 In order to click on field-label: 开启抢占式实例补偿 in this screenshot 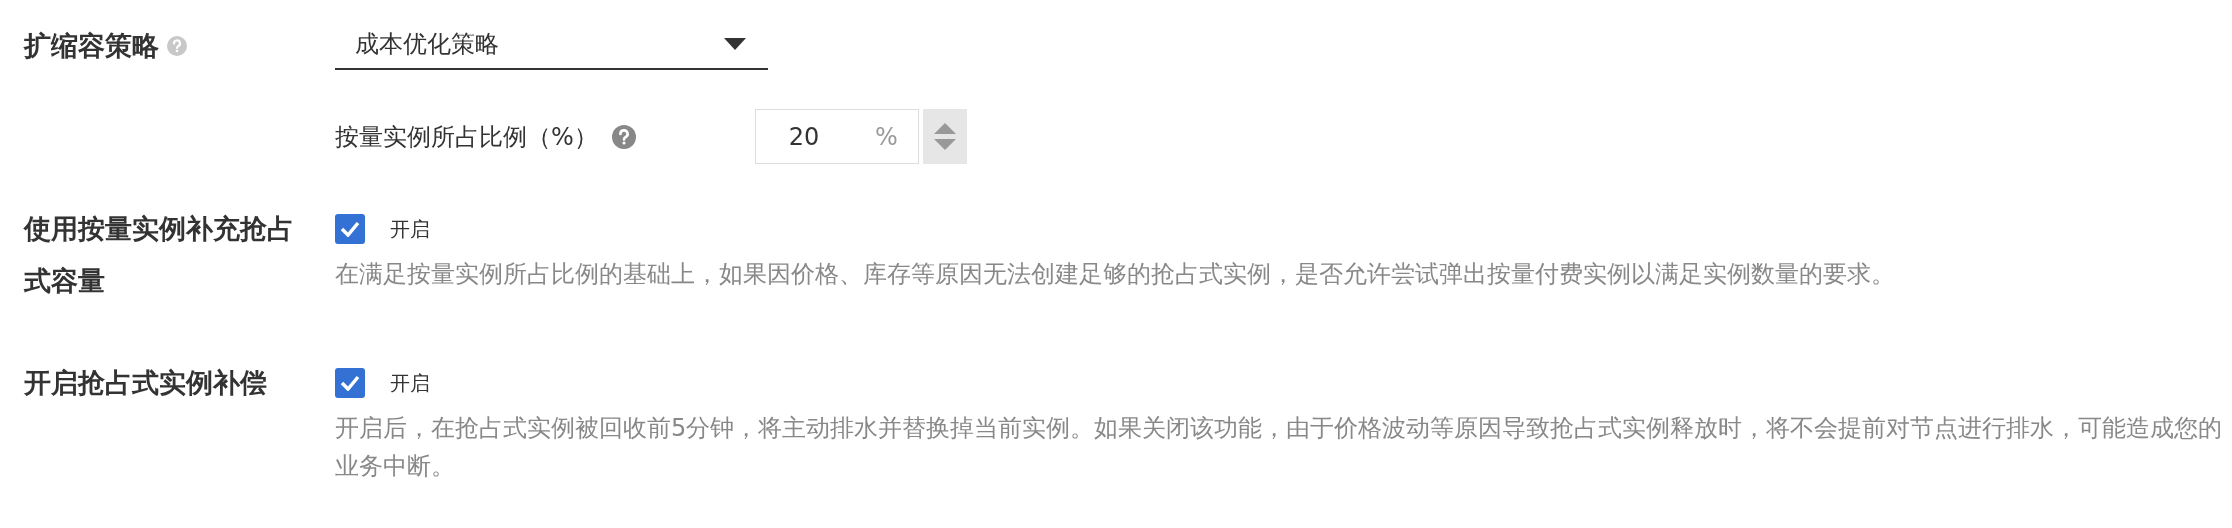, I will do `click(145, 383)`.